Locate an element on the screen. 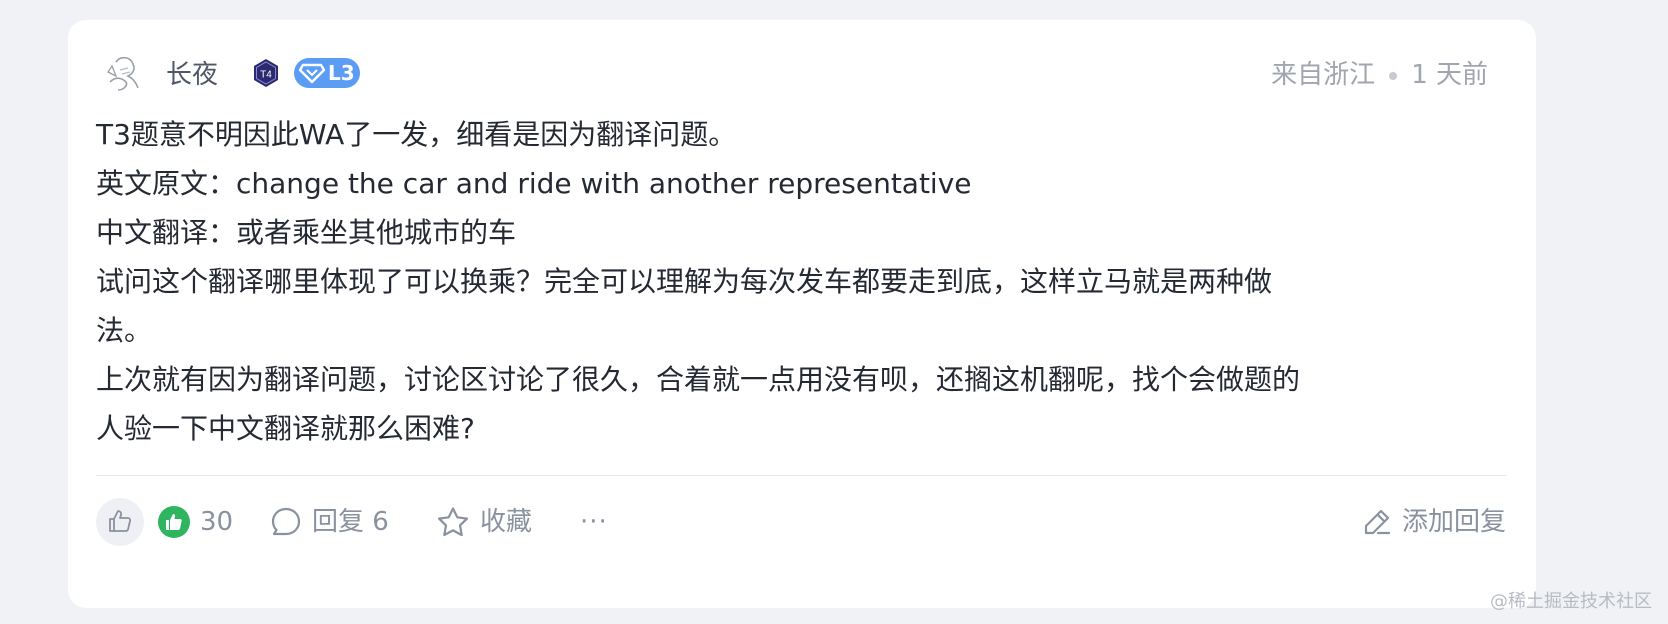 The image size is (1668, 624). thumbs-up-icon is located at coordinates (120, 521).